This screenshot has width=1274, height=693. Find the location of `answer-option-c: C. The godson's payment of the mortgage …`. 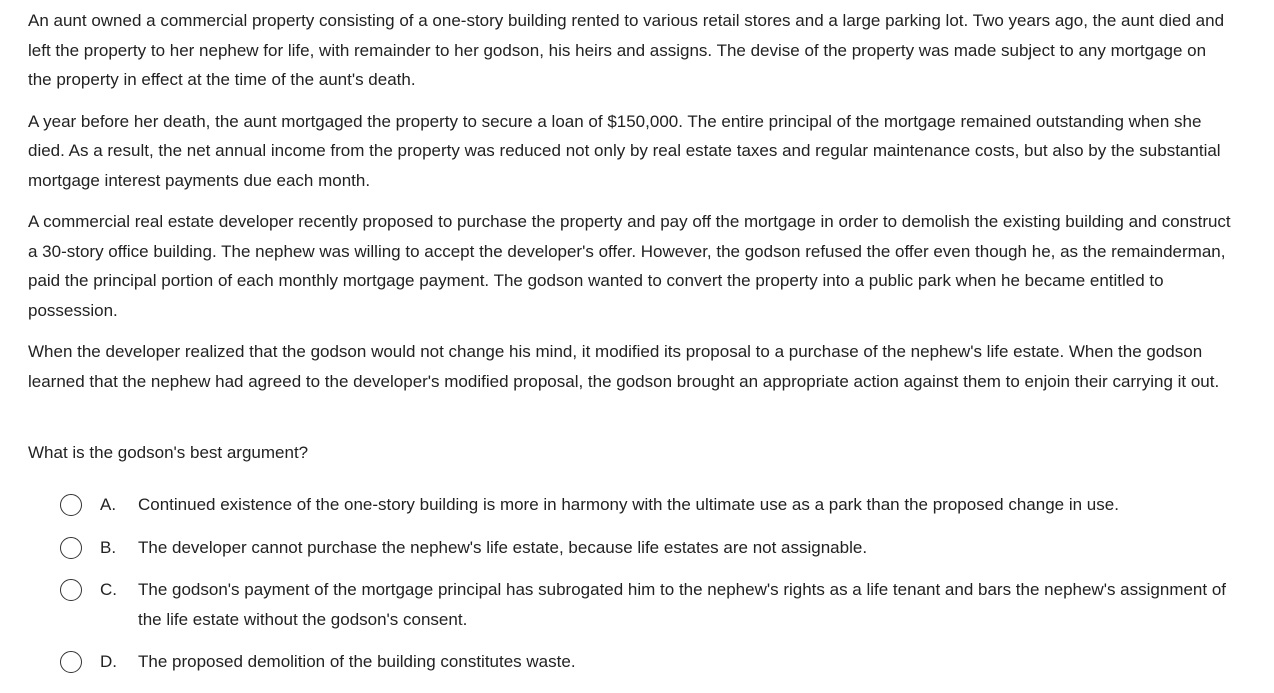

answer-option-c: C. The godson's payment of the mortgage … is located at coordinates (650, 604).